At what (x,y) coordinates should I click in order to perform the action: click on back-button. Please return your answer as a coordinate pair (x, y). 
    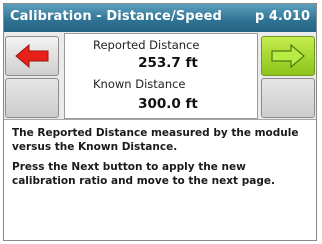
    Looking at the image, I should click on (32, 56).